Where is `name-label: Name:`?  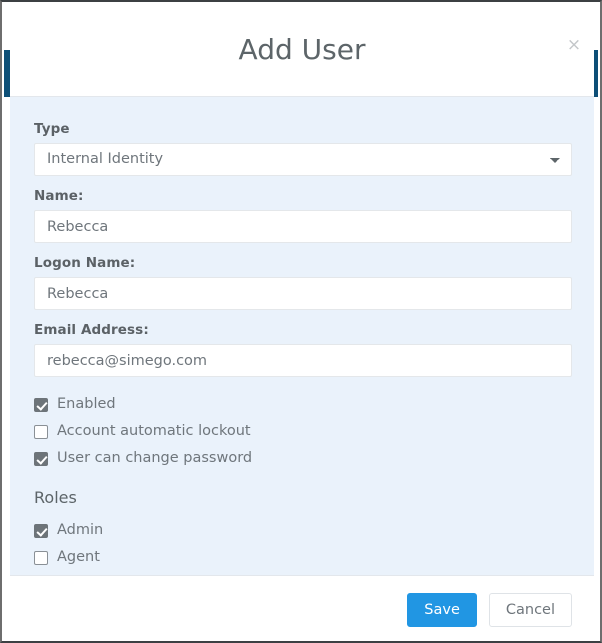 name-label: Name: is located at coordinates (59, 196).